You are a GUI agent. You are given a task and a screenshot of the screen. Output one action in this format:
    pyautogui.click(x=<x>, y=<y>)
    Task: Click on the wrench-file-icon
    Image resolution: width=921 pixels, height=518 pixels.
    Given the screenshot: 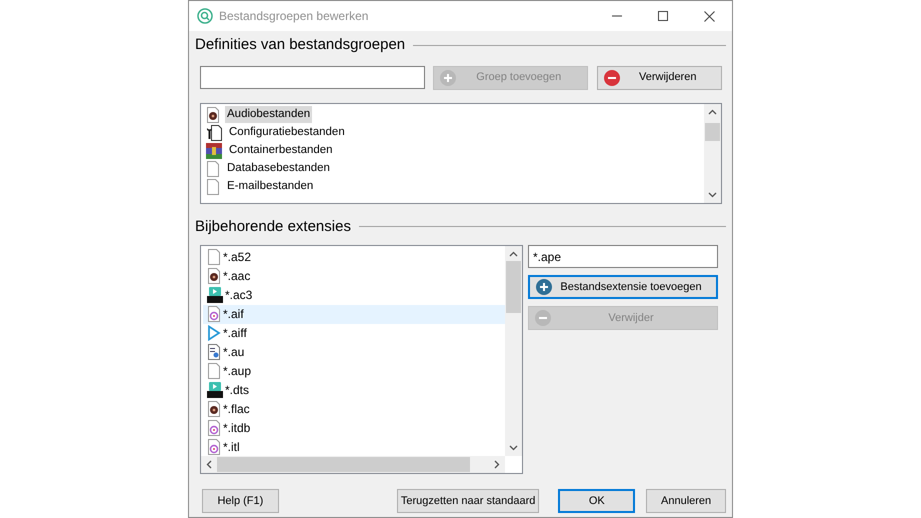 What is the action you would take?
    pyautogui.click(x=214, y=132)
    